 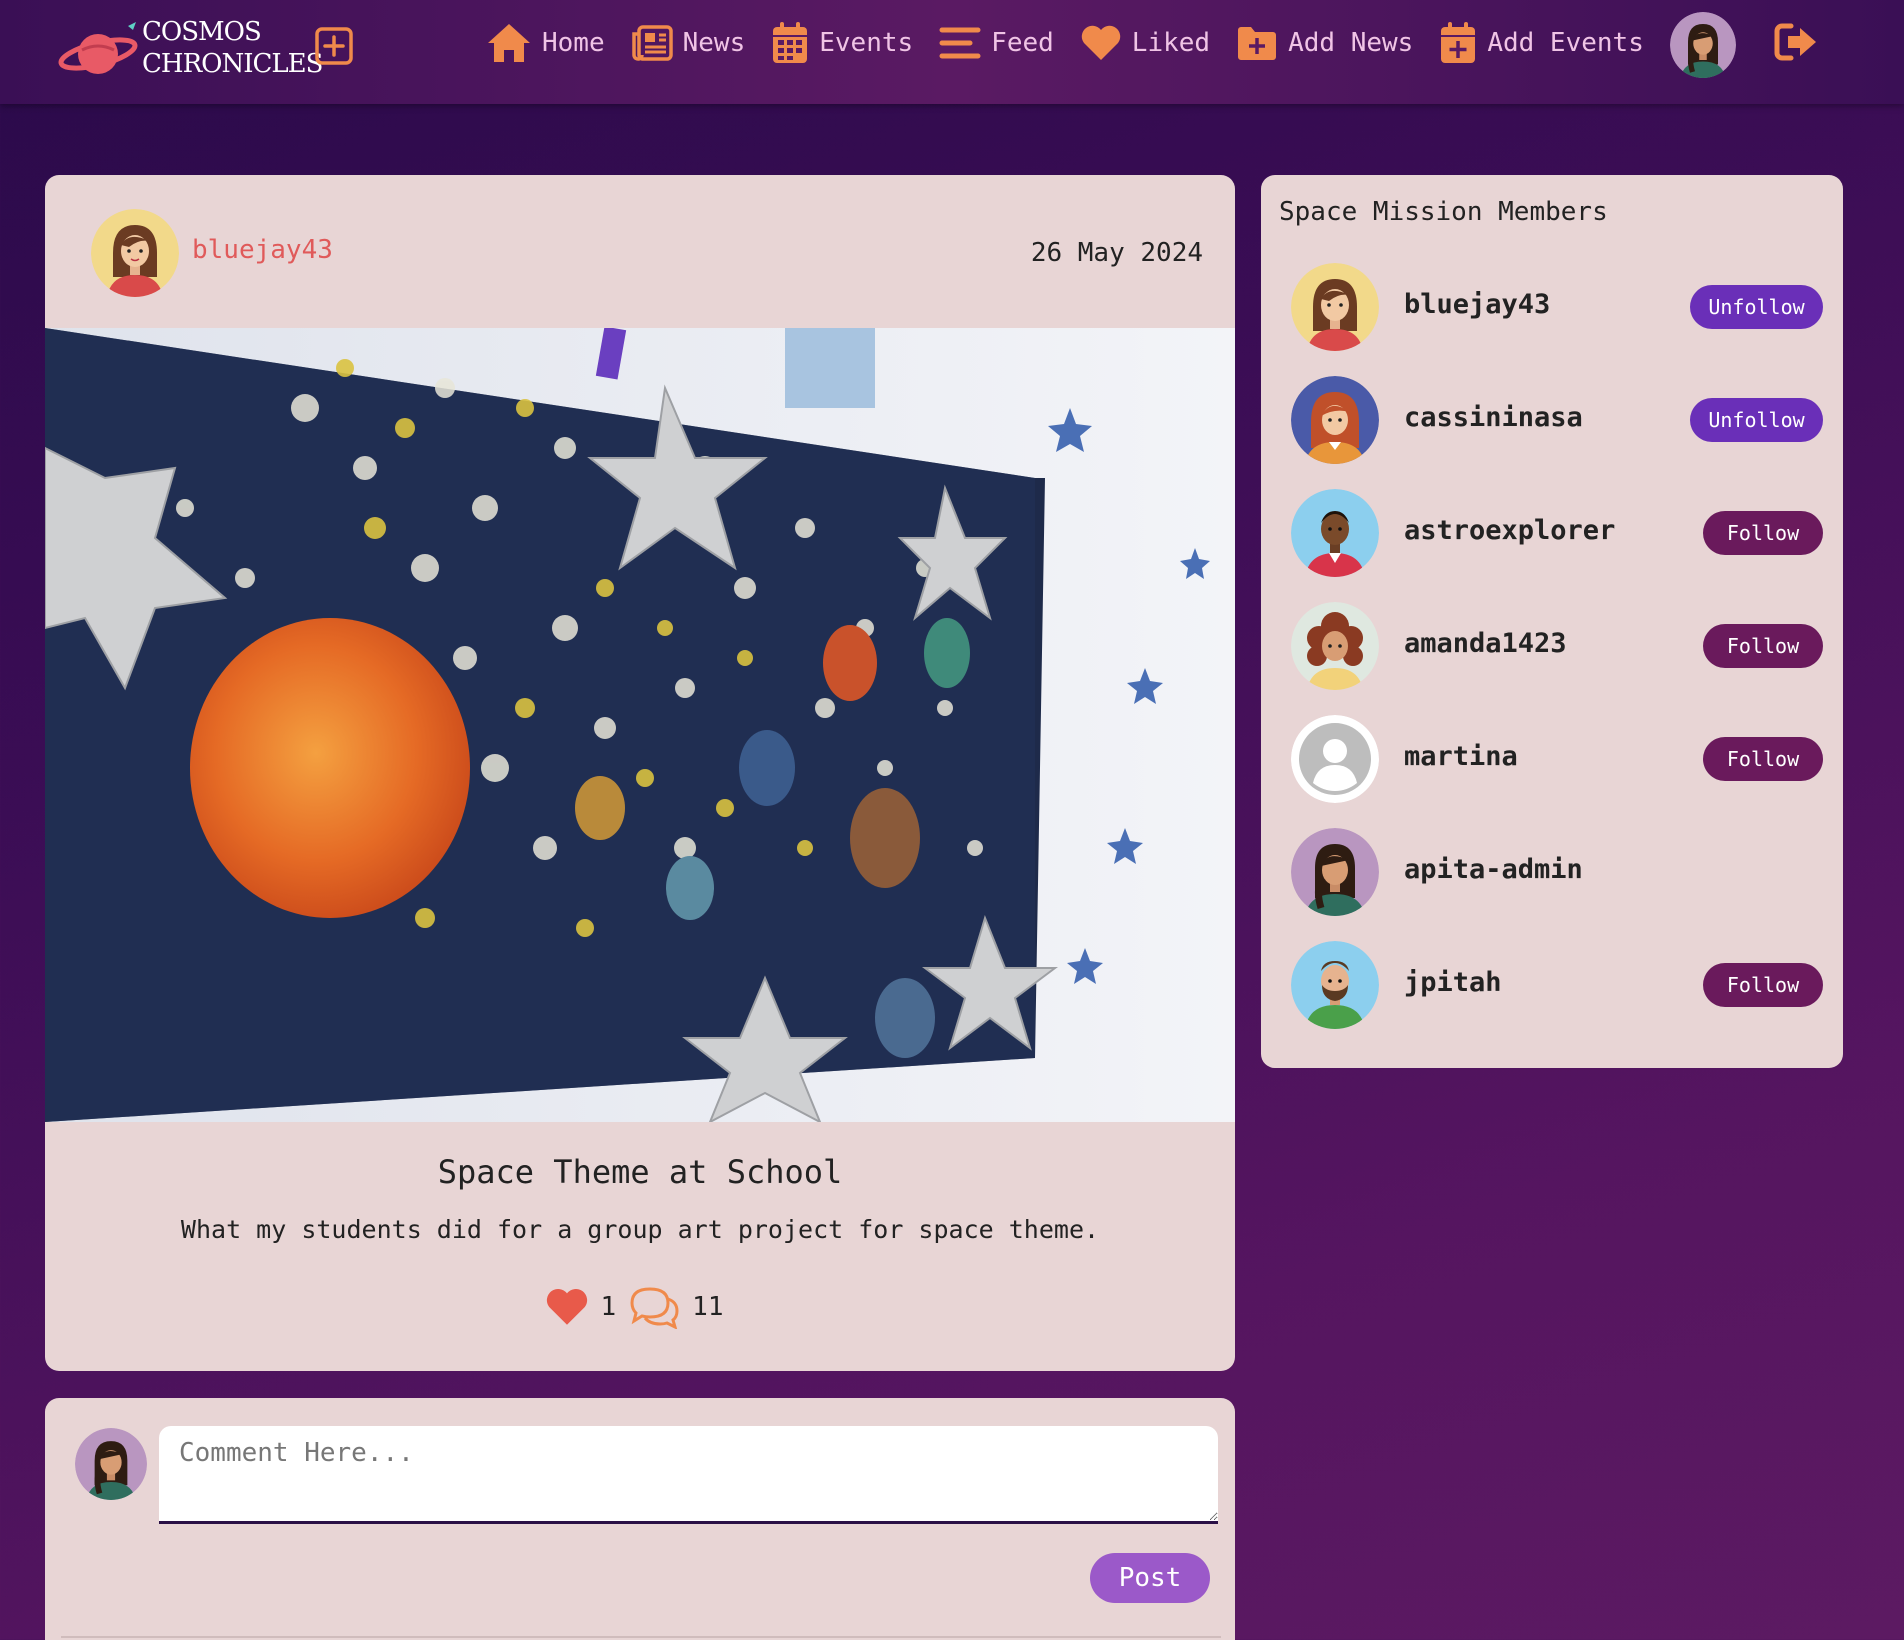 I want to click on like-count: 1, so click(x=608, y=1307).